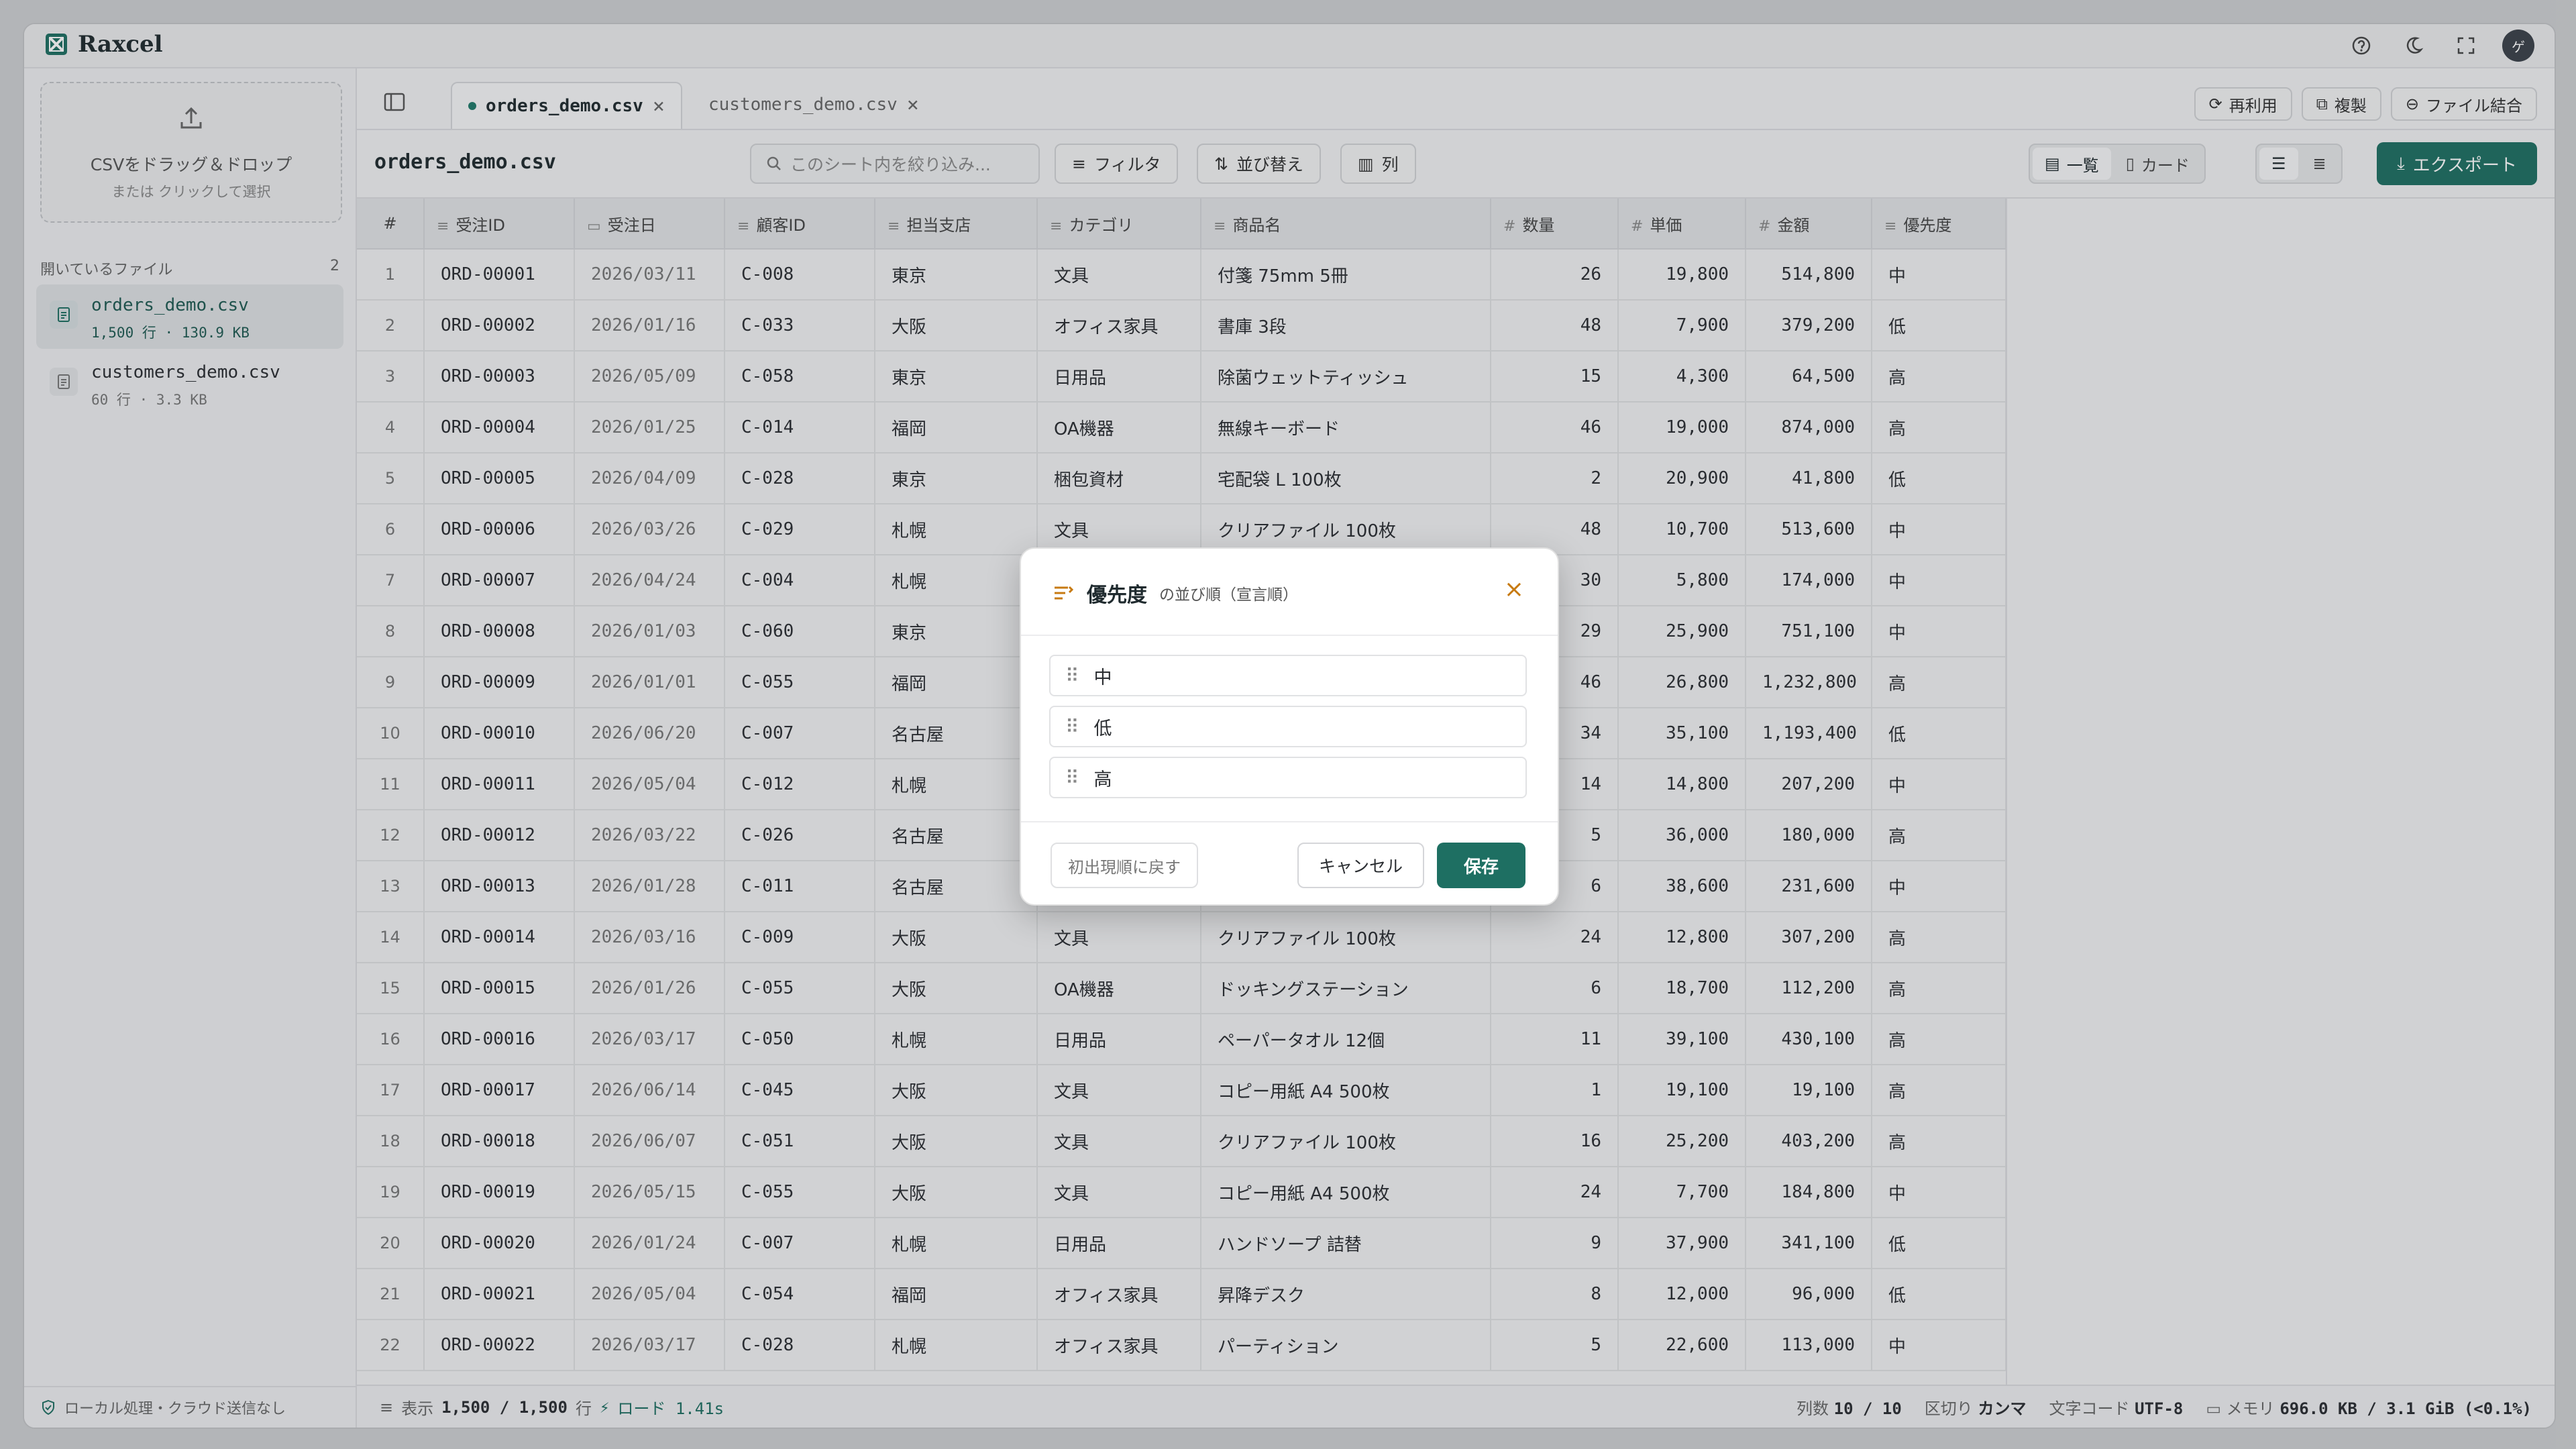 The width and height of the screenshot is (2576, 1449). Describe the element at coordinates (1117, 595) in the screenshot. I see `dialog-title-column: 優先度` at that location.